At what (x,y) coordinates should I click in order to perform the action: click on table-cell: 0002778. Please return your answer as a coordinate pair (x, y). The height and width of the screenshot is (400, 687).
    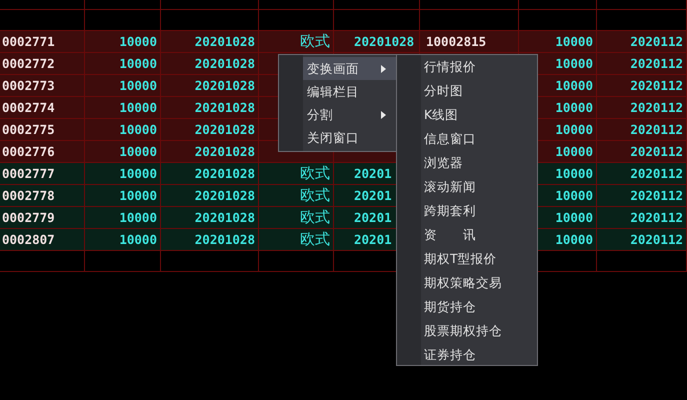
    Looking at the image, I should click on (28, 195).